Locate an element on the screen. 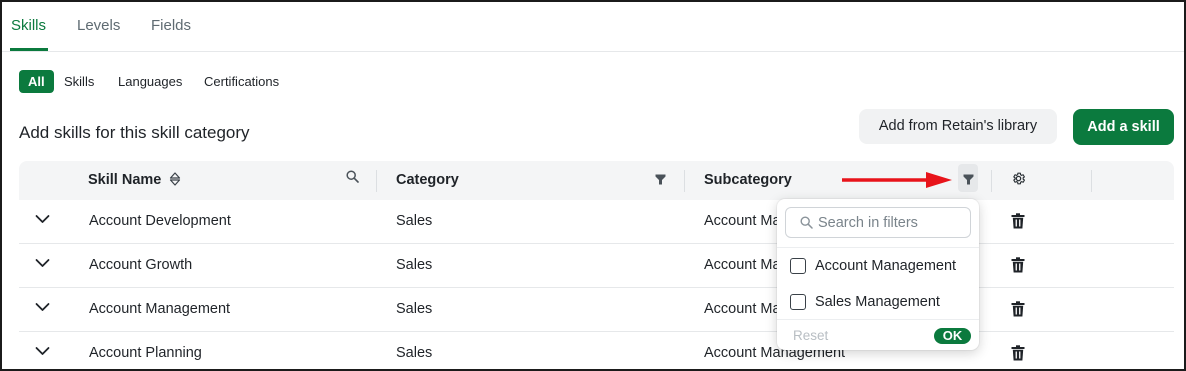 The width and height of the screenshot is (1186, 371). skill-name-cell: Account Growth is located at coordinates (141, 265).